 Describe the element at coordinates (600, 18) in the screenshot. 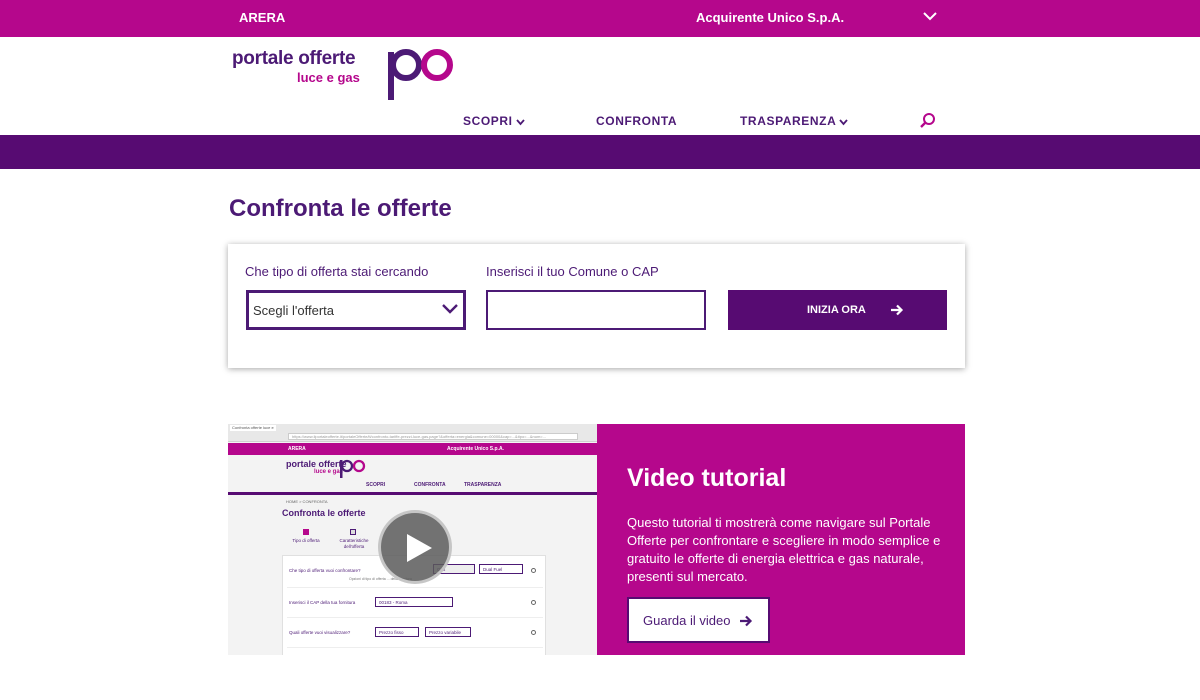

I see `top-bar: ARERA Acquirente Unico S.p.A.` at that location.